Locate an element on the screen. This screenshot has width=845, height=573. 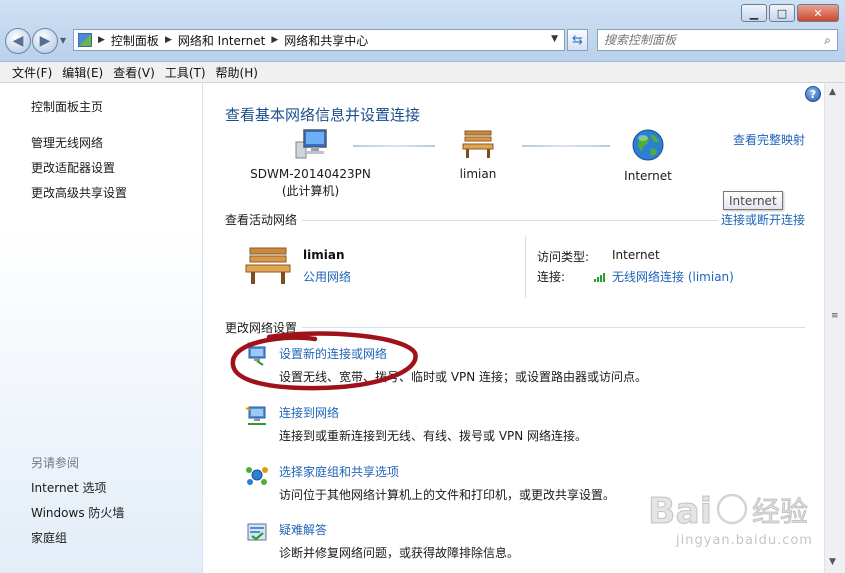
access-type-value: Internet is located at coordinates (636, 255).